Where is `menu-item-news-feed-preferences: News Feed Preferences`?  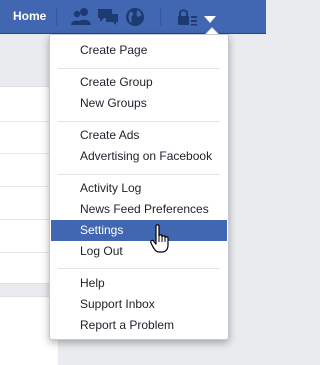 menu-item-news-feed-preferences: News Feed Preferences is located at coordinates (139, 209).